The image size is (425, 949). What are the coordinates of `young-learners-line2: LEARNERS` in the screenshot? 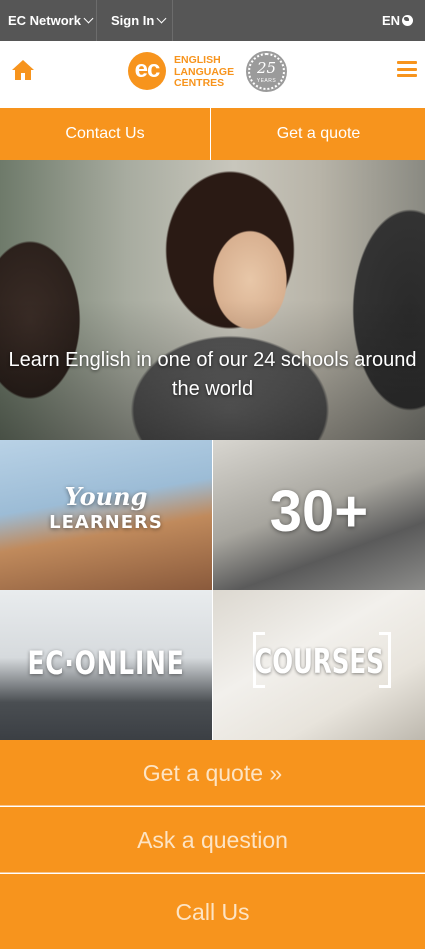 It's located at (106, 522).